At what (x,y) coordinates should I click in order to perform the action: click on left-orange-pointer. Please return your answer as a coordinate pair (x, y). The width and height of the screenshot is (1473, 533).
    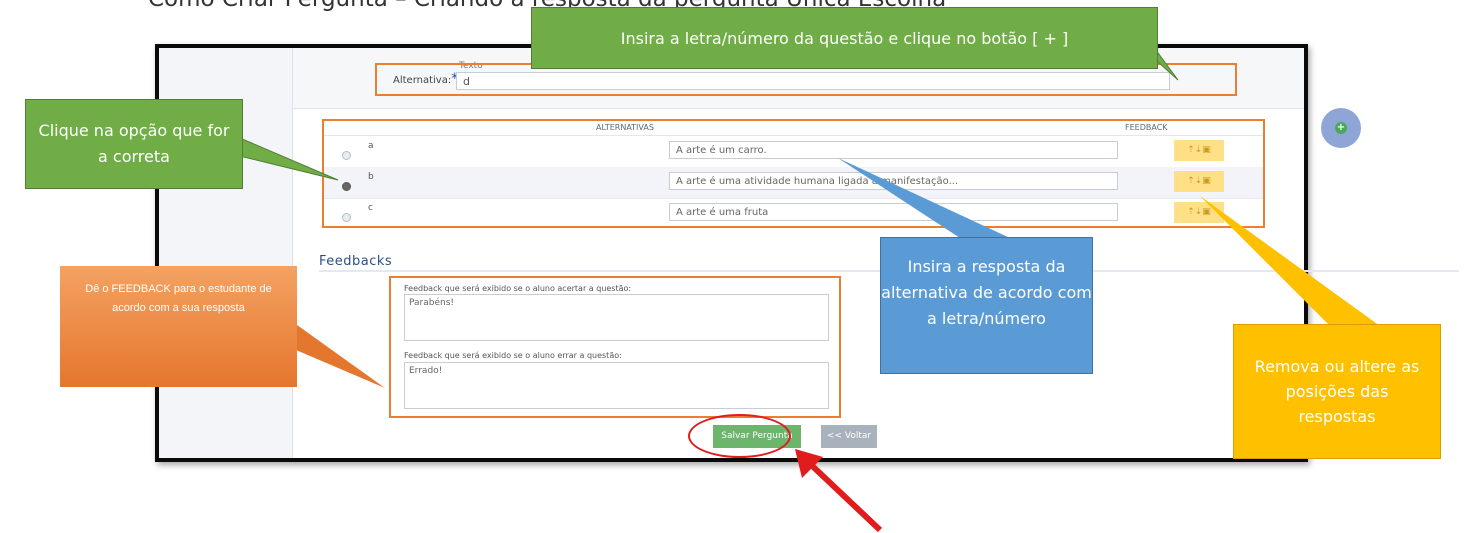
    Looking at the image, I should click on (337, 354).